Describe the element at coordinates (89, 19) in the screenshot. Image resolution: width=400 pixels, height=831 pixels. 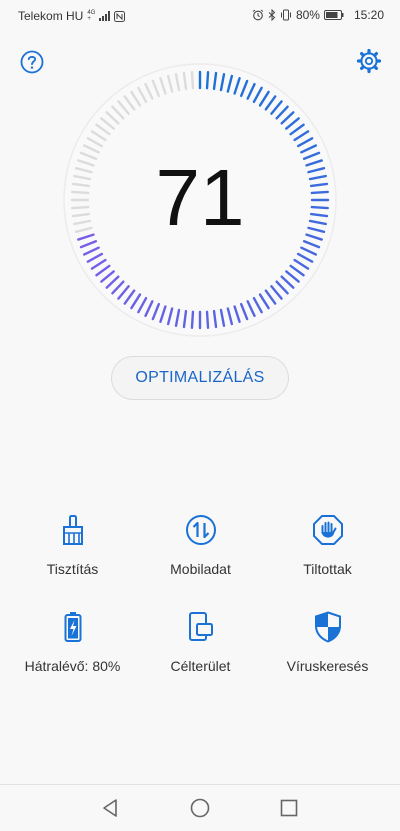
I see `network-type-bottom: +` at that location.